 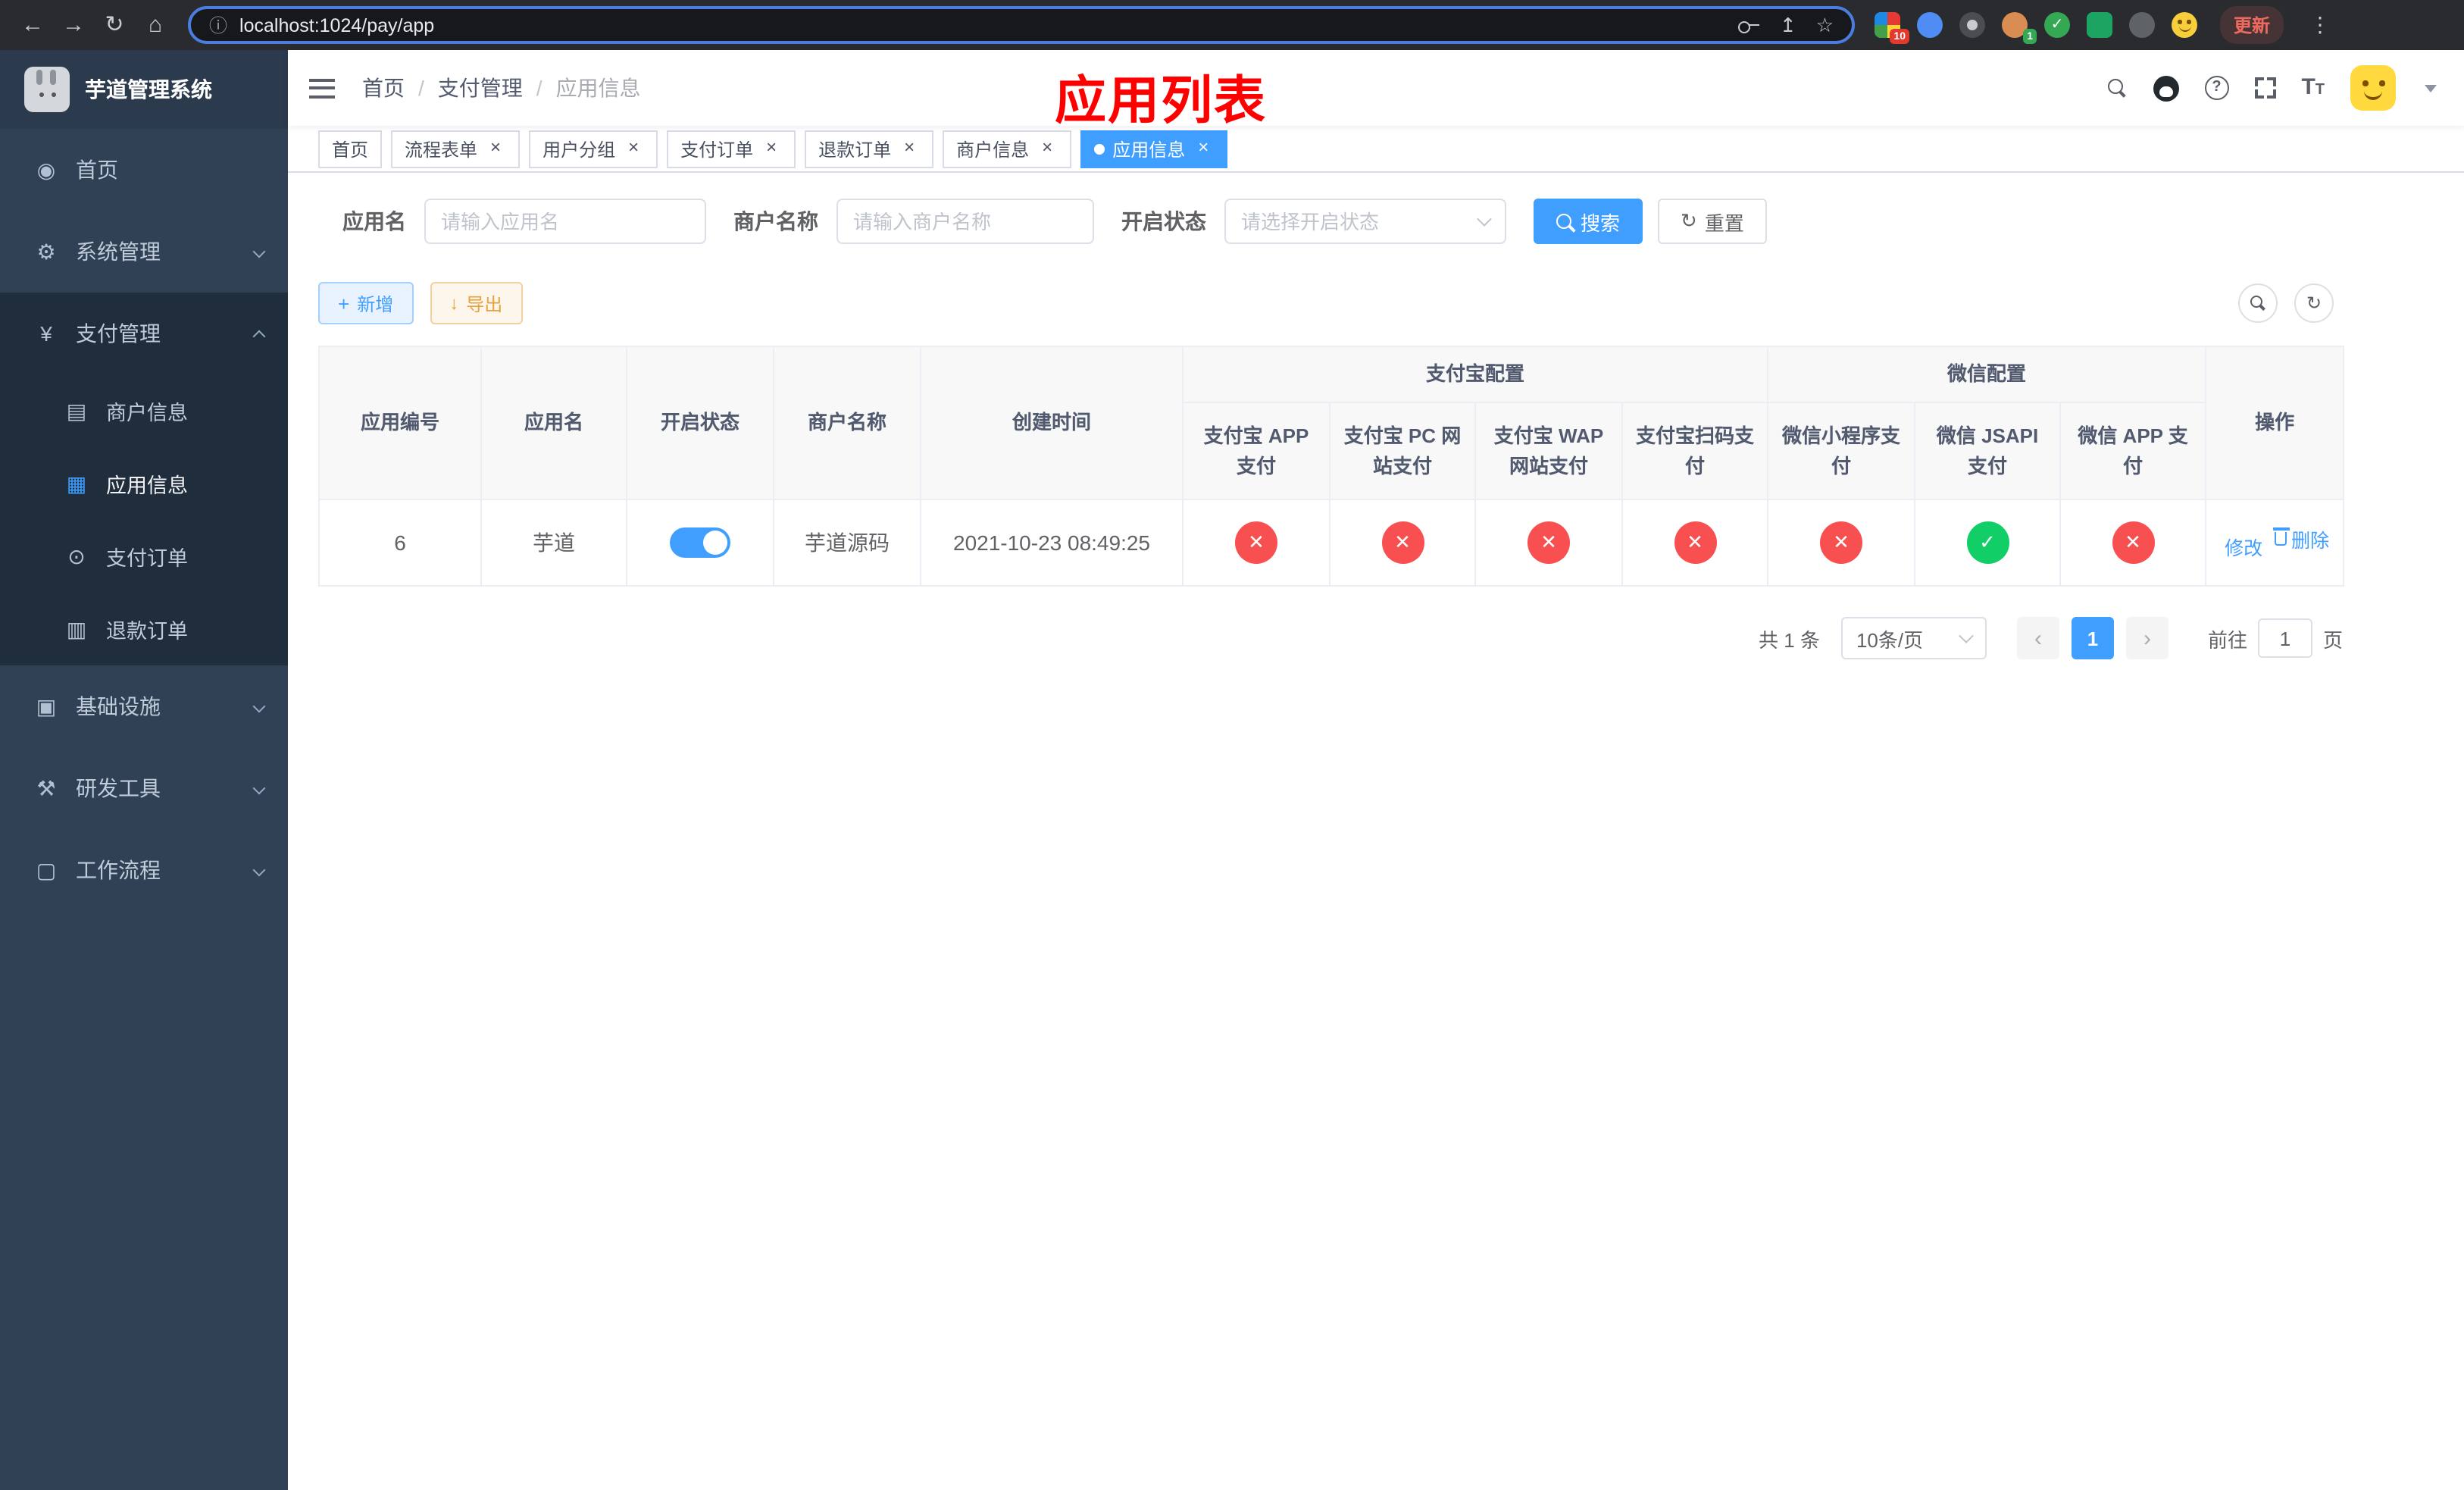 I want to click on reset-button: 重置, so click(x=1712, y=222).